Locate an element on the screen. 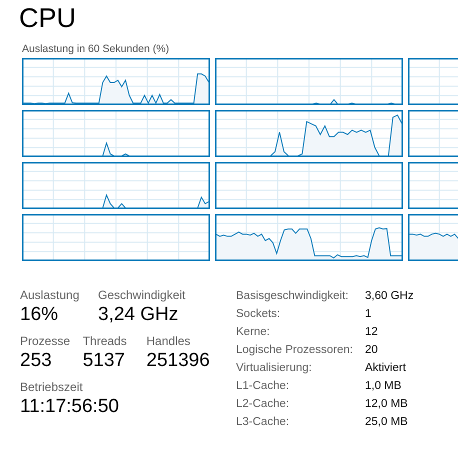 The height and width of the screenshot is (455, 458). detail-label: Sockets: is located at coordinates (259, 314).